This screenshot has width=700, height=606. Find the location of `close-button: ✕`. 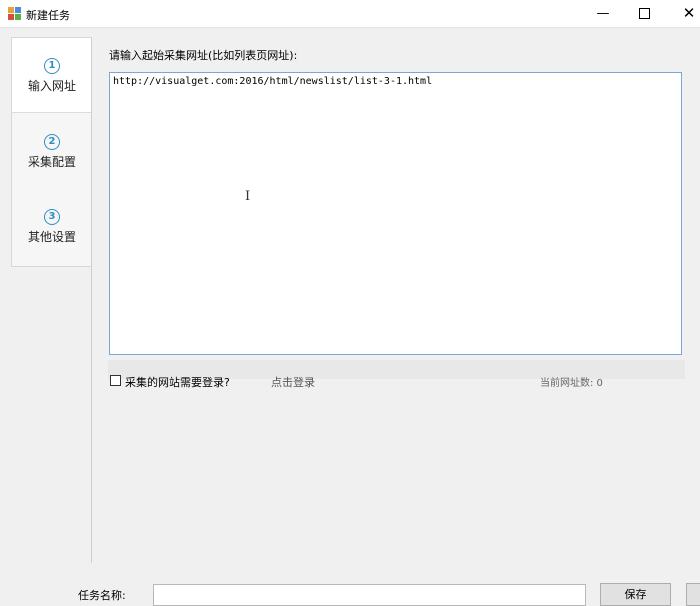

close-button: ✕ is located at coordinates (683, 13).